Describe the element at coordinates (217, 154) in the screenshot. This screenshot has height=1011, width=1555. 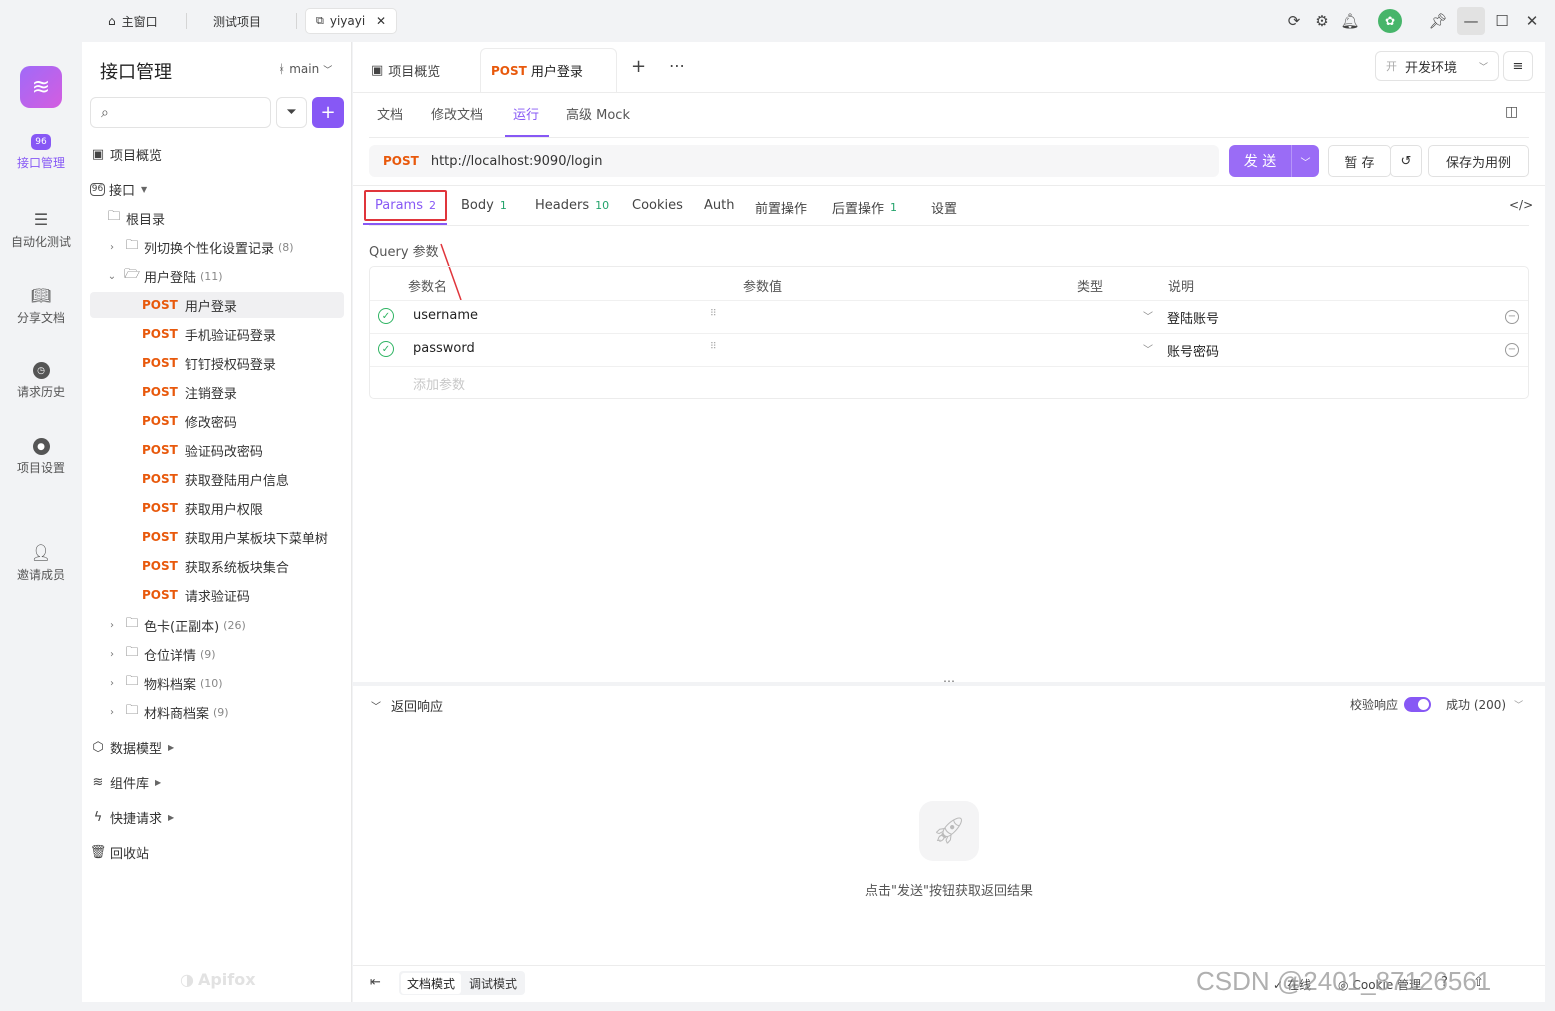
I see `tree-project-overview: ▣ 项目概览` at that location.